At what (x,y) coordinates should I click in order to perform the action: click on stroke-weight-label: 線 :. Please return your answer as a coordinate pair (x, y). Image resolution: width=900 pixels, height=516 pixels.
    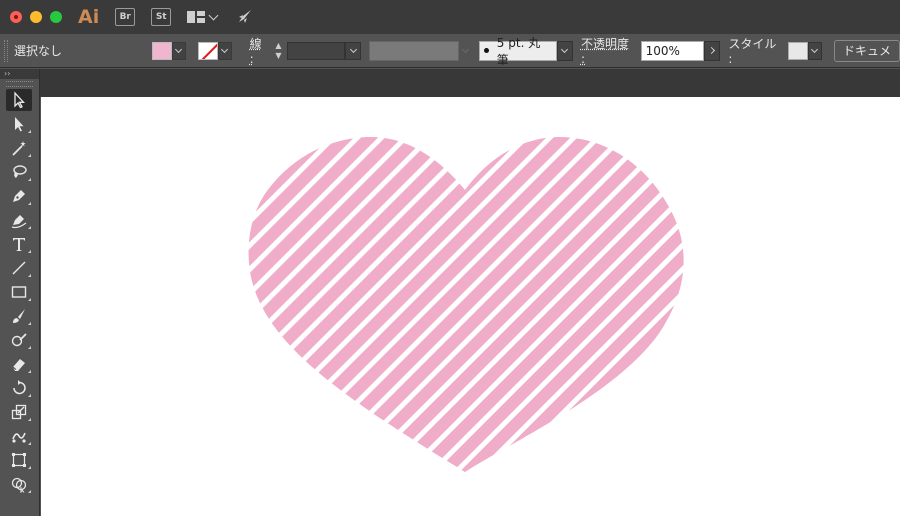
    Looking at the image, I should click on (260, 50).